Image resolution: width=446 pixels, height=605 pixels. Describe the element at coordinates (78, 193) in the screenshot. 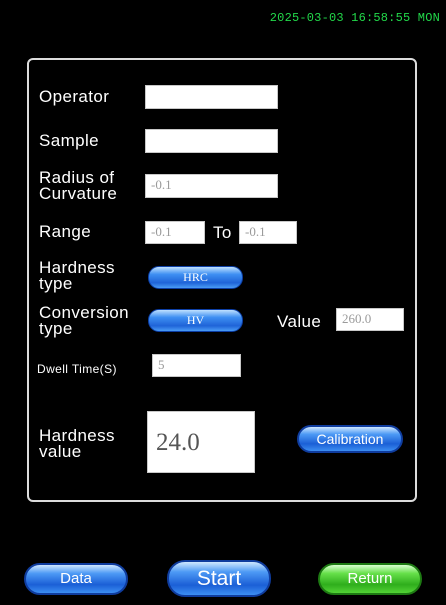

I see `radius-label-line2: Curvature` at that location.